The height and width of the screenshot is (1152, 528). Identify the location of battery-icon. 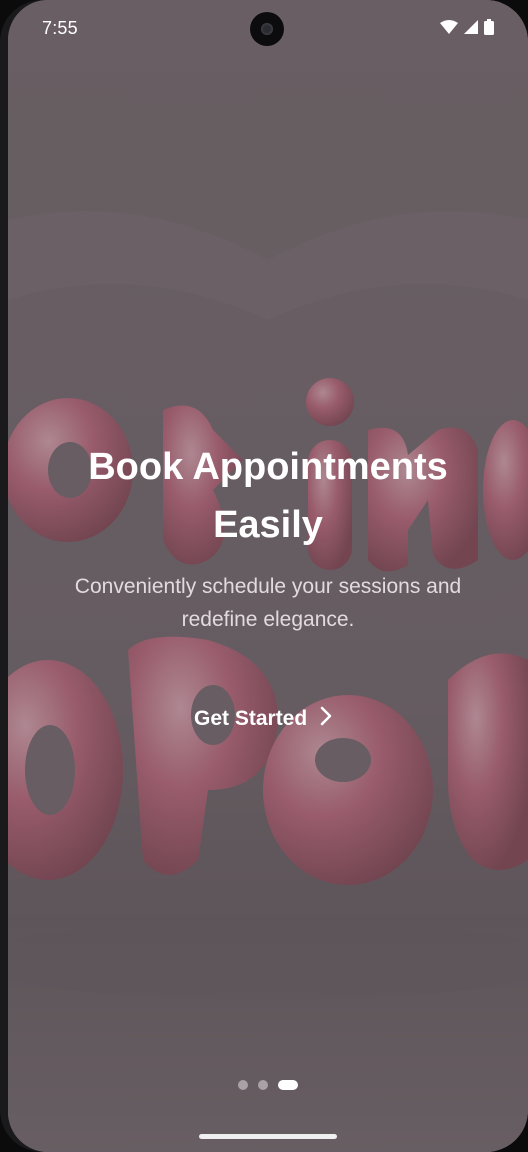
(489, 29).